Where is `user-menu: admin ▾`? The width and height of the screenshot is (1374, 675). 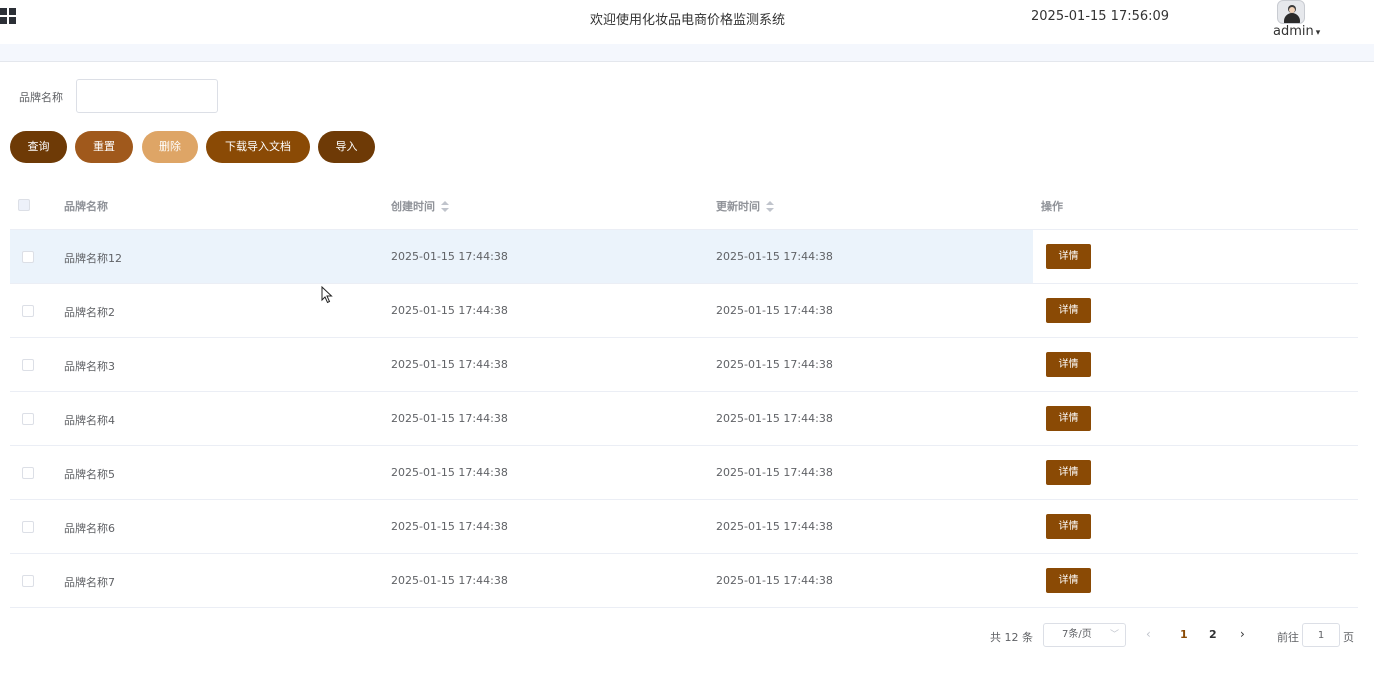 user-menu: admin ▾ is located at coordinates (1296, 31).